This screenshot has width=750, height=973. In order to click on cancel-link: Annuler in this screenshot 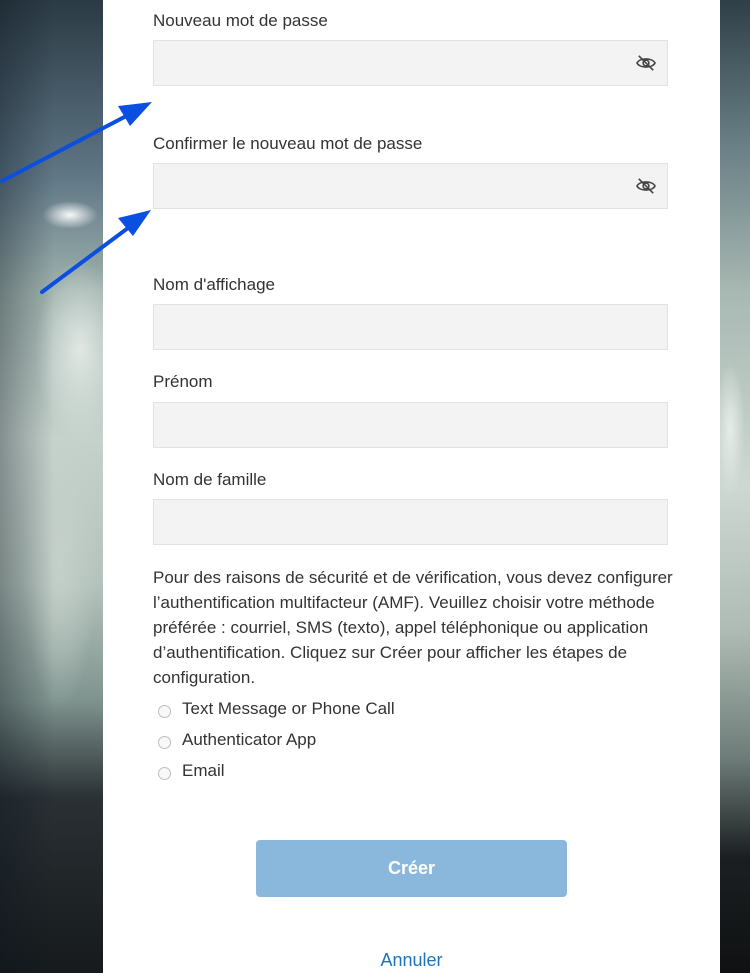, I will do `click(411, 960)`.